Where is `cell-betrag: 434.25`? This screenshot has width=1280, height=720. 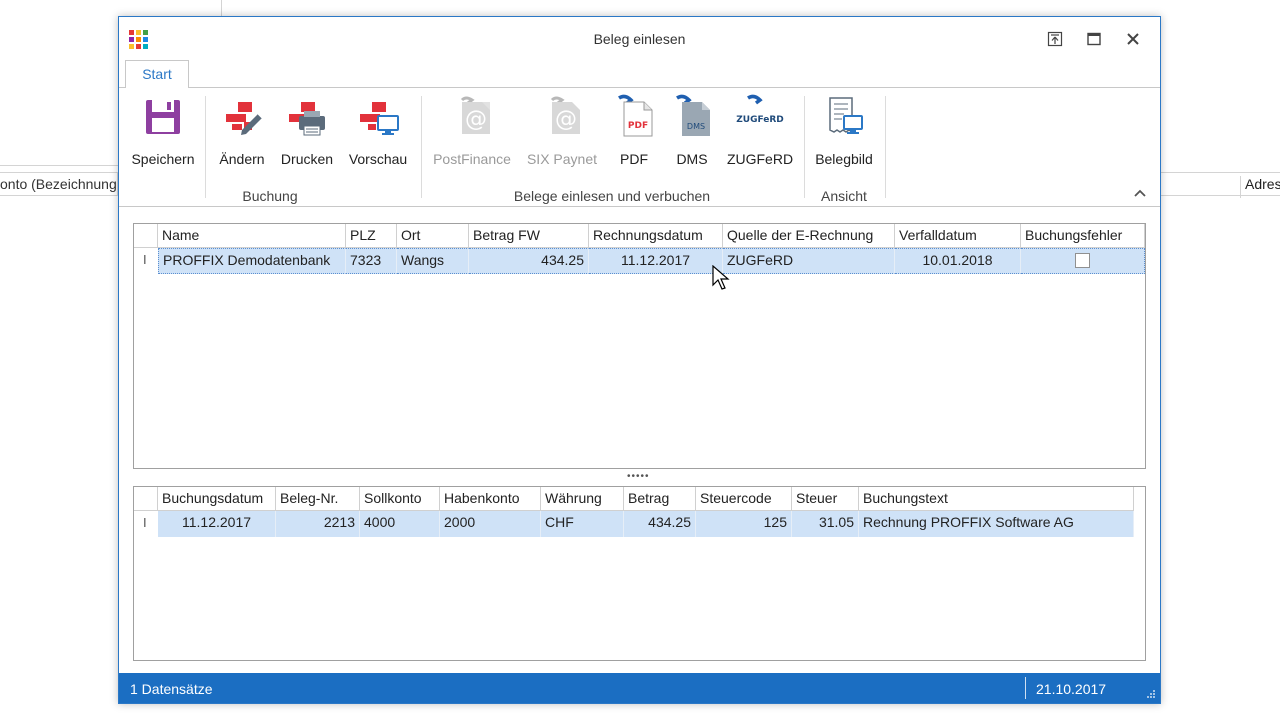
cell-betrag: 434.25 is located at coordinates (660, 524).